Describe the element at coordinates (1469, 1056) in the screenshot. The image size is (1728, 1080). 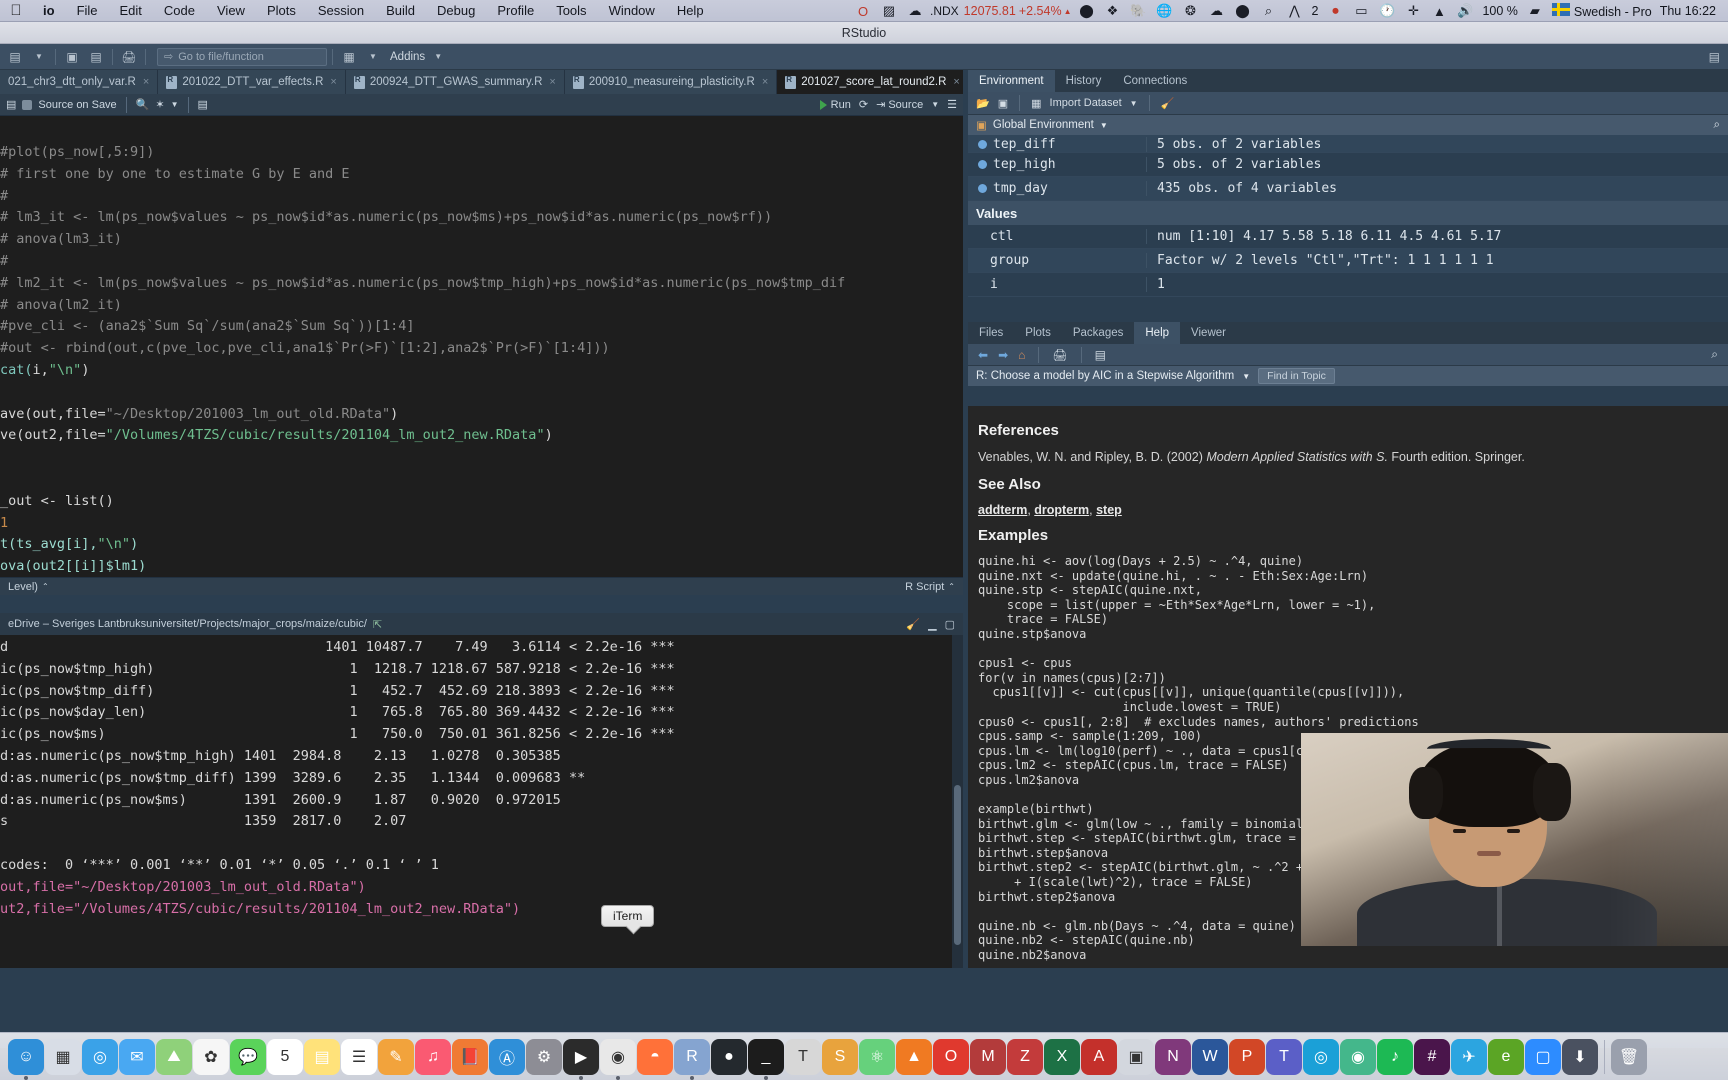
I see `dock-telegram-icon: ✈` at that location.